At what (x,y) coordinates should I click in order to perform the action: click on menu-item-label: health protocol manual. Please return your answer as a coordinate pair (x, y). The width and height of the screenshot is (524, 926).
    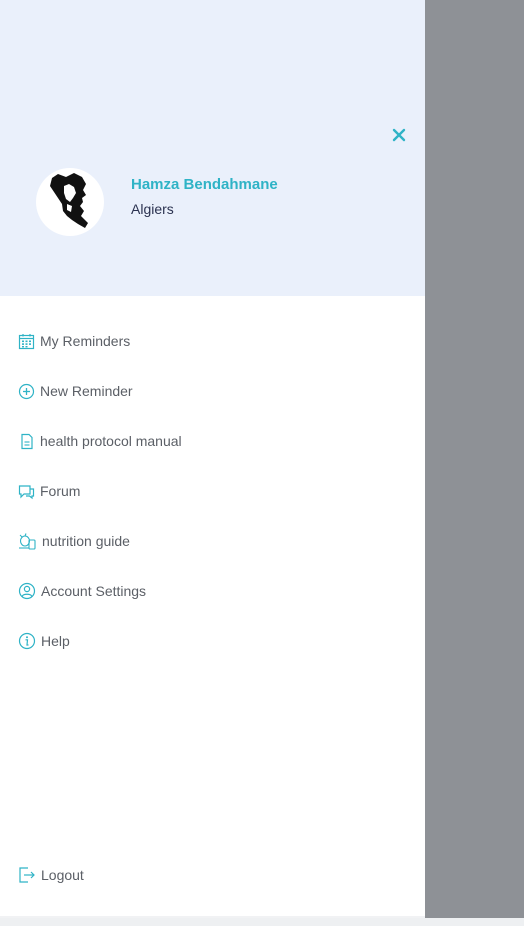
    Looking at the image, I should click on (111, 441).